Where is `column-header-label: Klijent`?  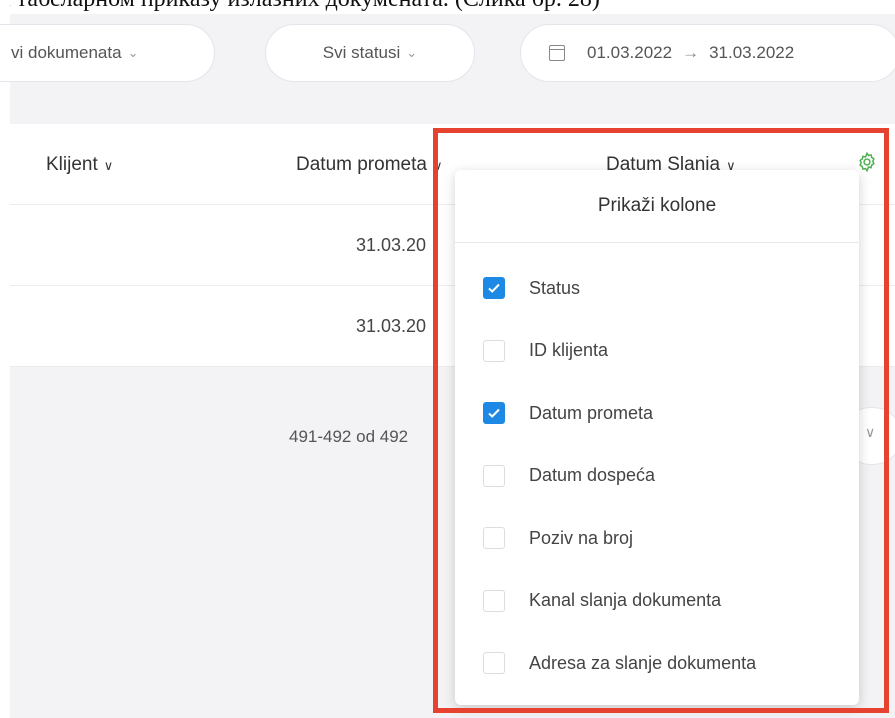
column-header-label: Klijent is located at coordinates (72, 164).